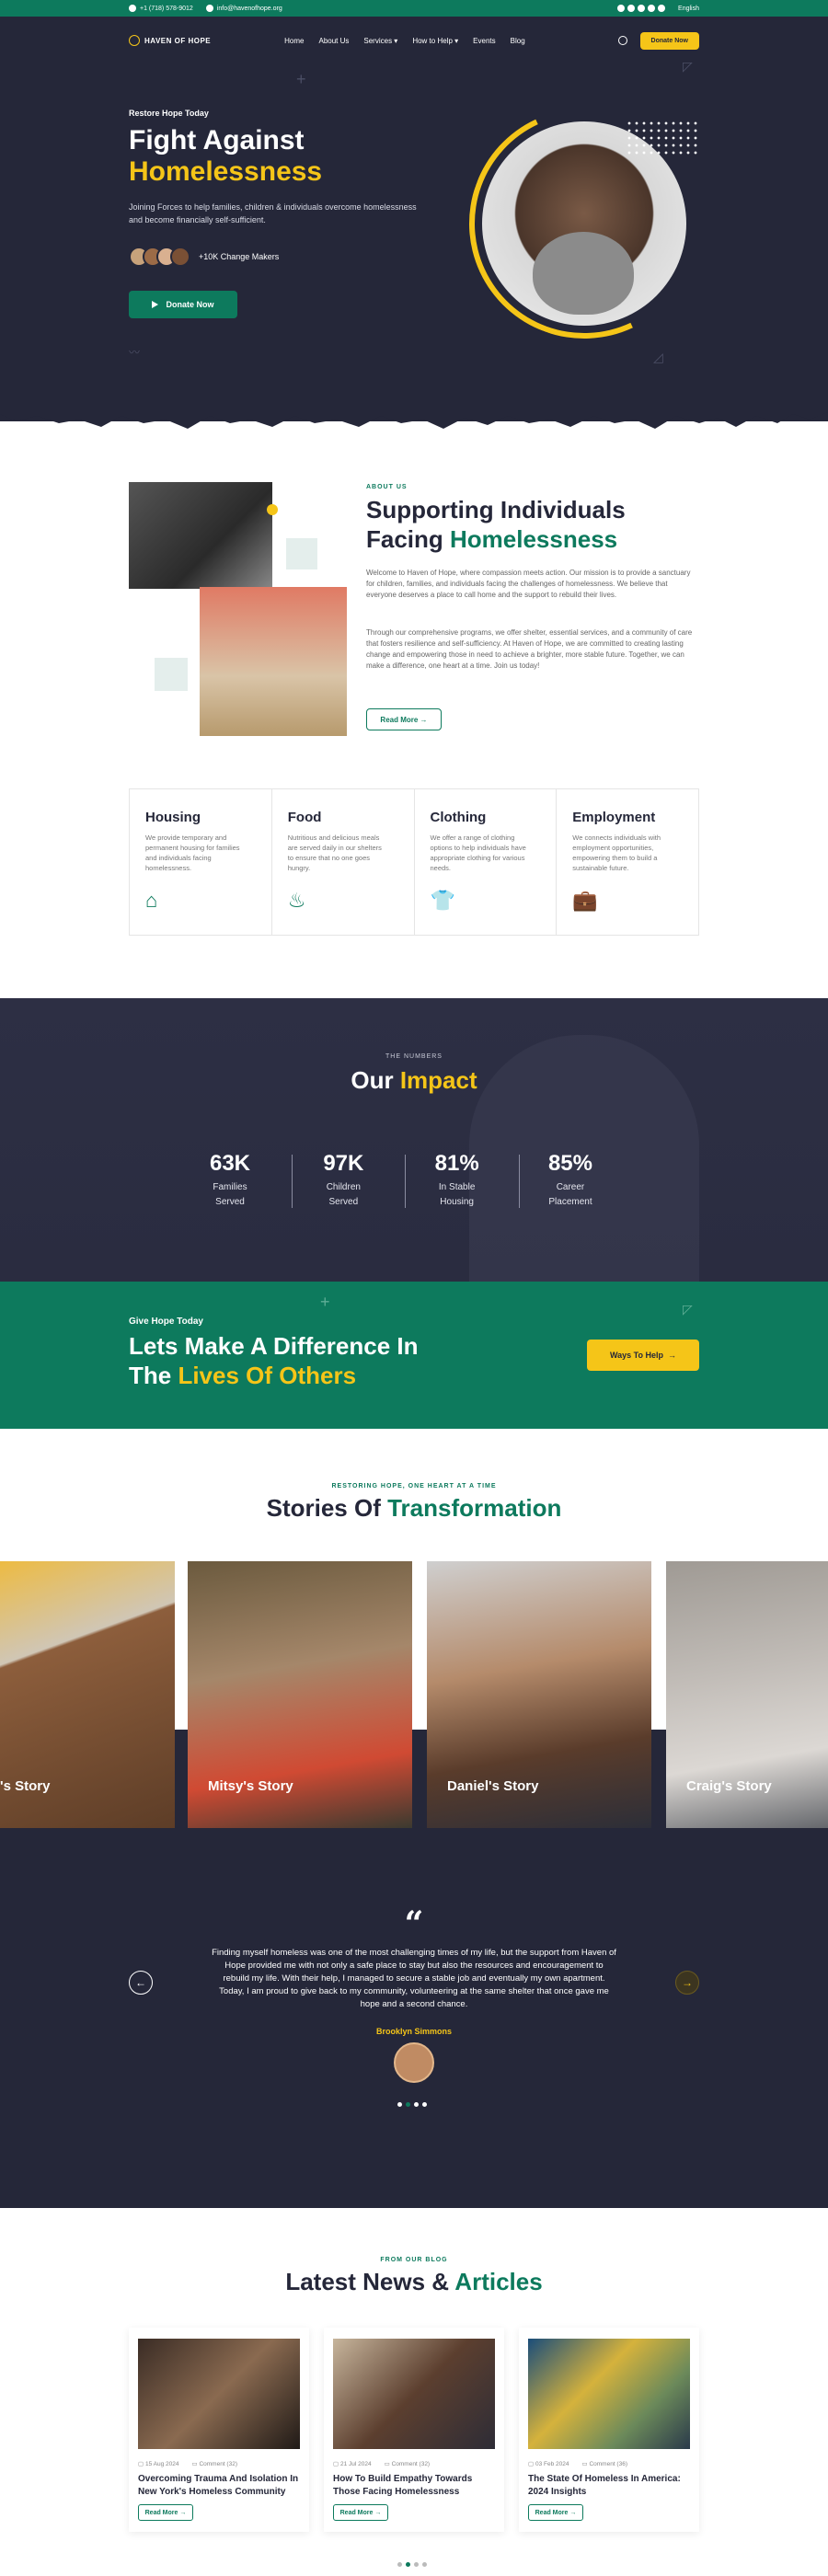 This screenshot has height=2576, width=828. What do you see at coordinates (243, 8) in the screenshot?
I see `email-contact: info@havenofhope.org` at bounding box center [243, 8].